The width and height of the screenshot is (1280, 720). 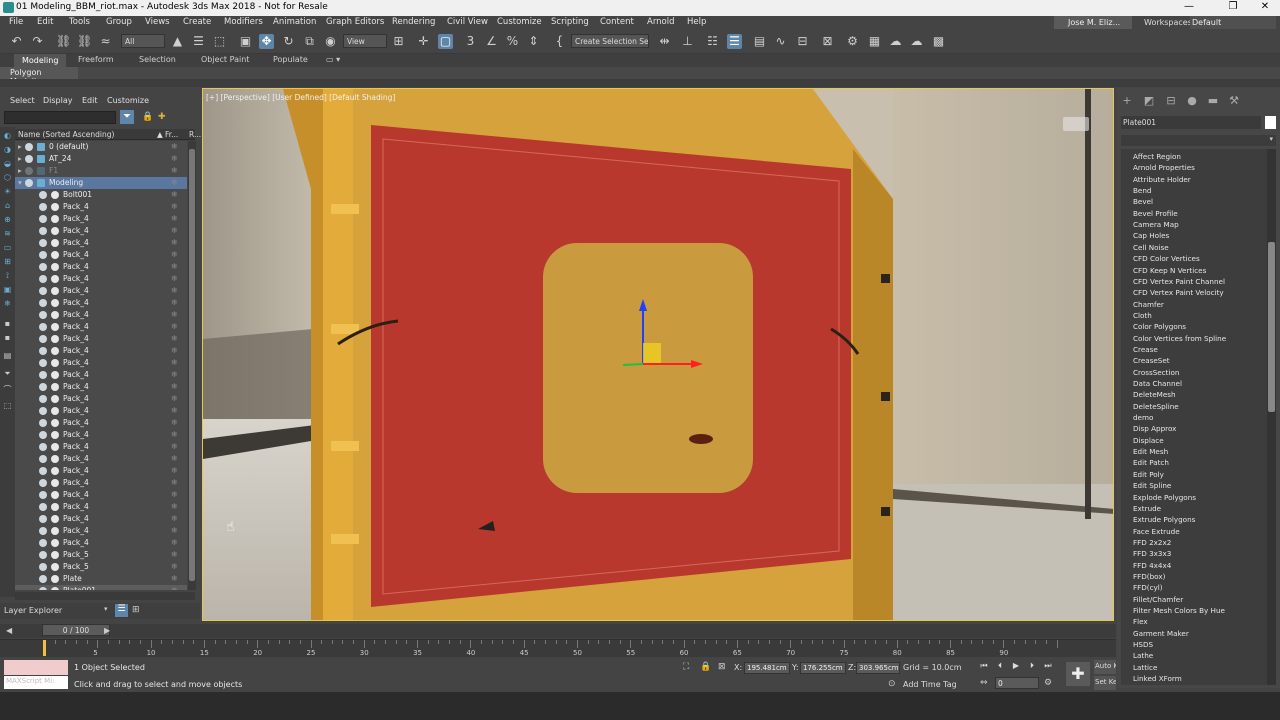 What do you see at coordinates (1078, 674) in the screenshot?
I see `set-key-icon: ✚` at bounding box center [1078, 674].